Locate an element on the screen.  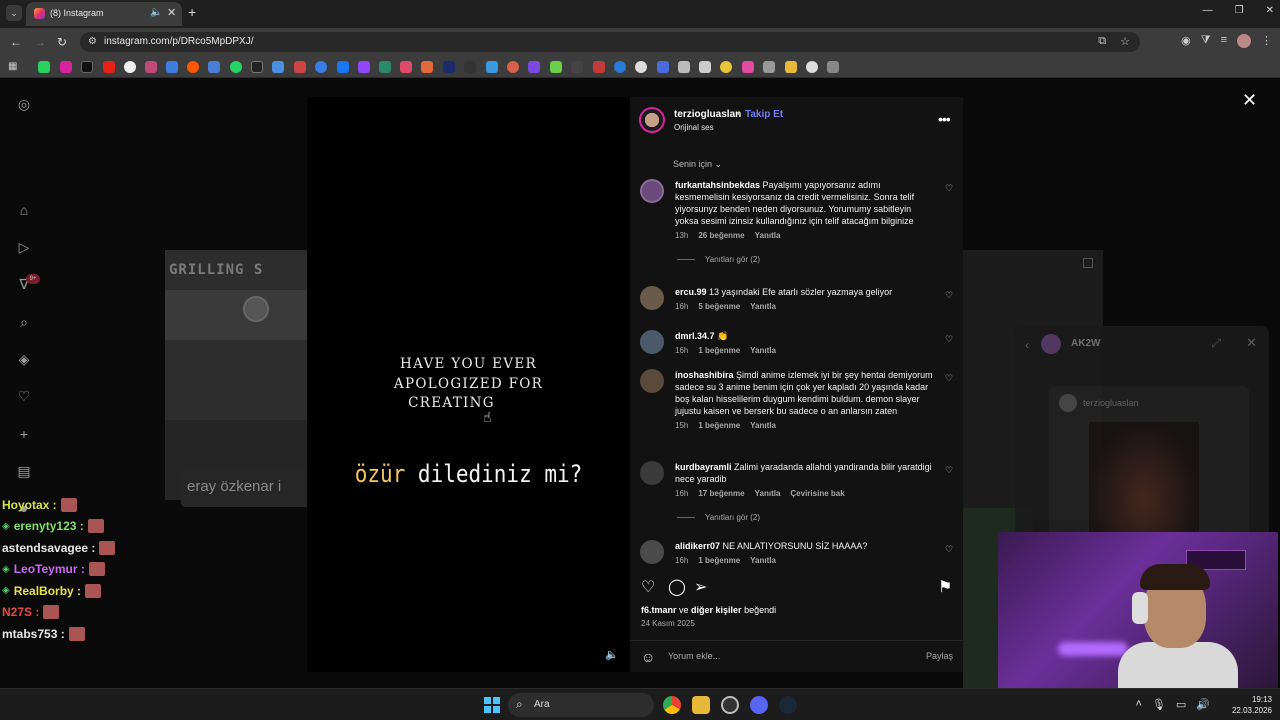
close-window-button: ✕ is located at coordinates (1270, 10).